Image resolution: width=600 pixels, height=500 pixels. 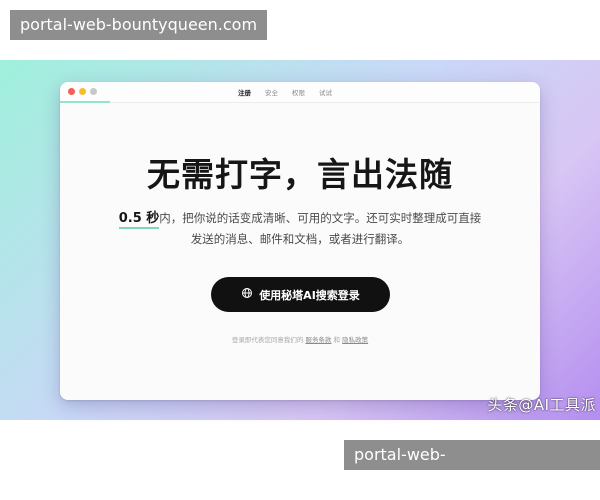 I want to click on watermark-bottom: portal-web-bountyqueen.com, so click(x=472, y=467).